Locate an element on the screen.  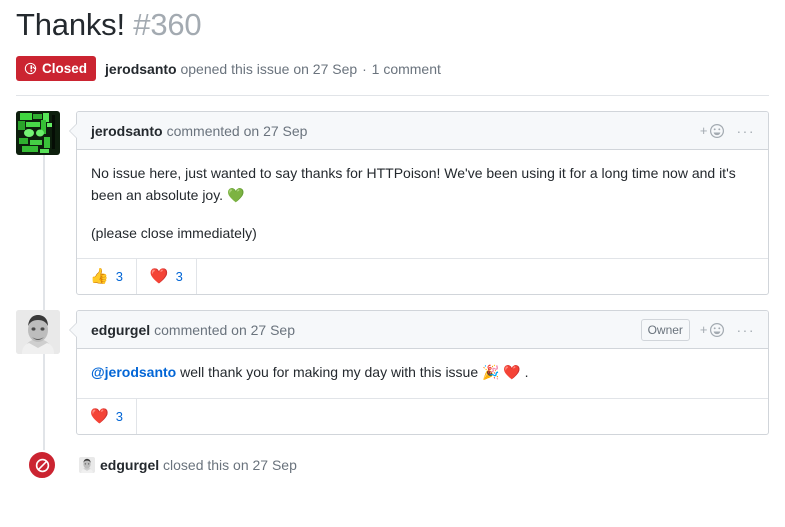
issue-opened-text: opened this issue on 27 Sep is located at coordinates (269, 68).